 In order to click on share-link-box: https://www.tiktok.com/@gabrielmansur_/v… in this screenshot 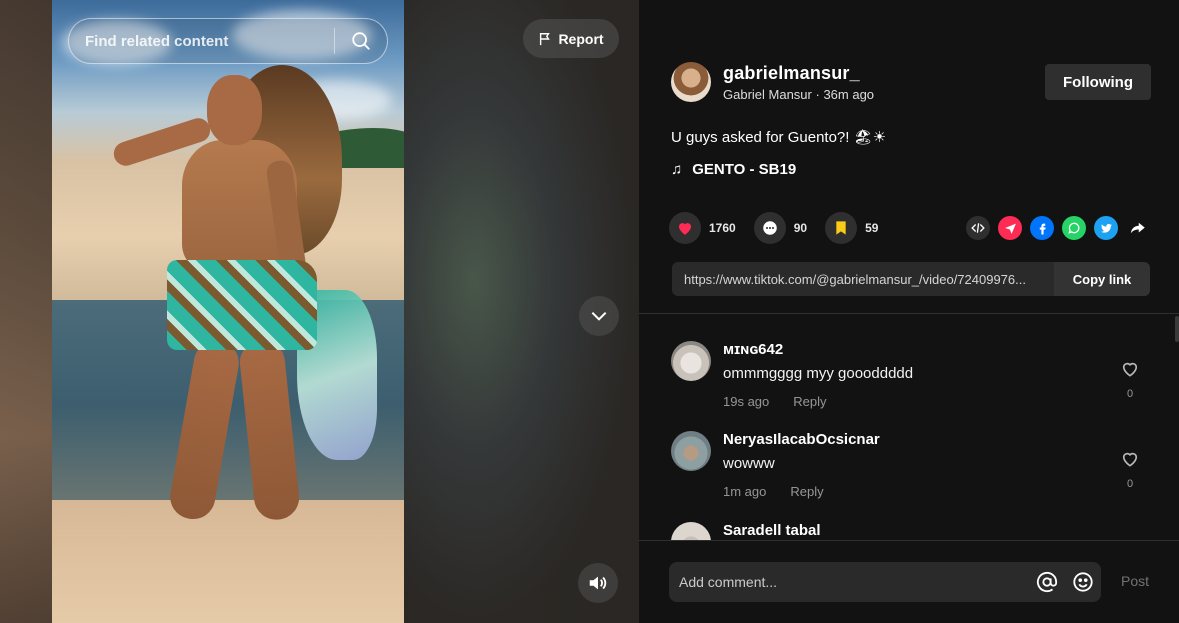, I will do `click(911, 279)`.